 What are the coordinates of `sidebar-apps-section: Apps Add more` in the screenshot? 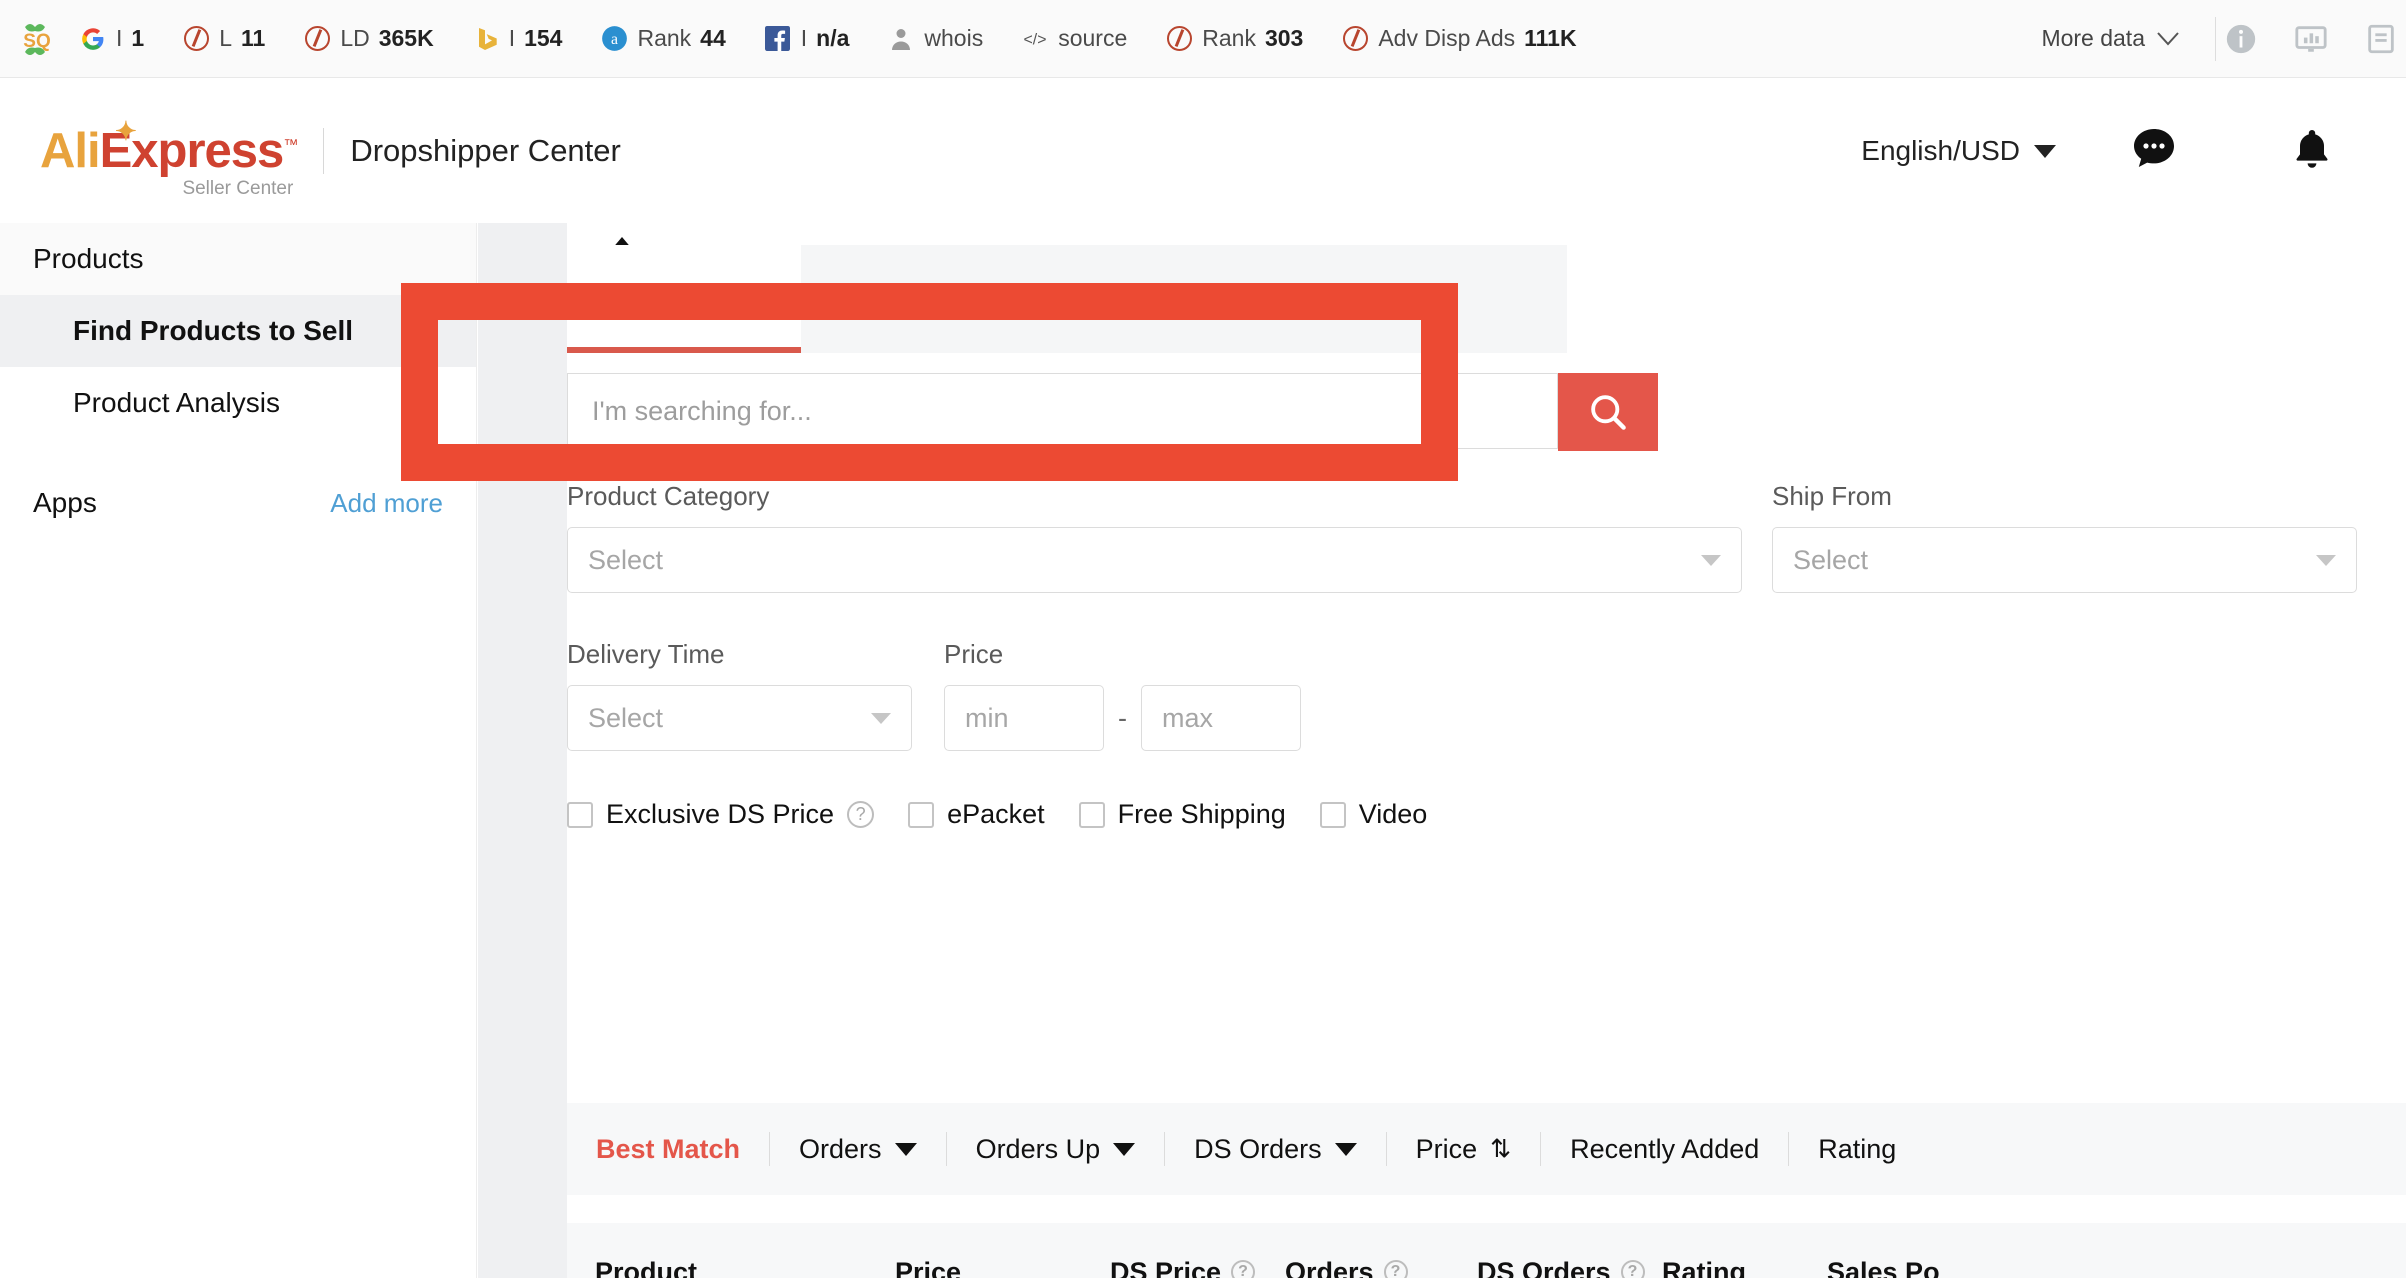 It's located at (238, 503).